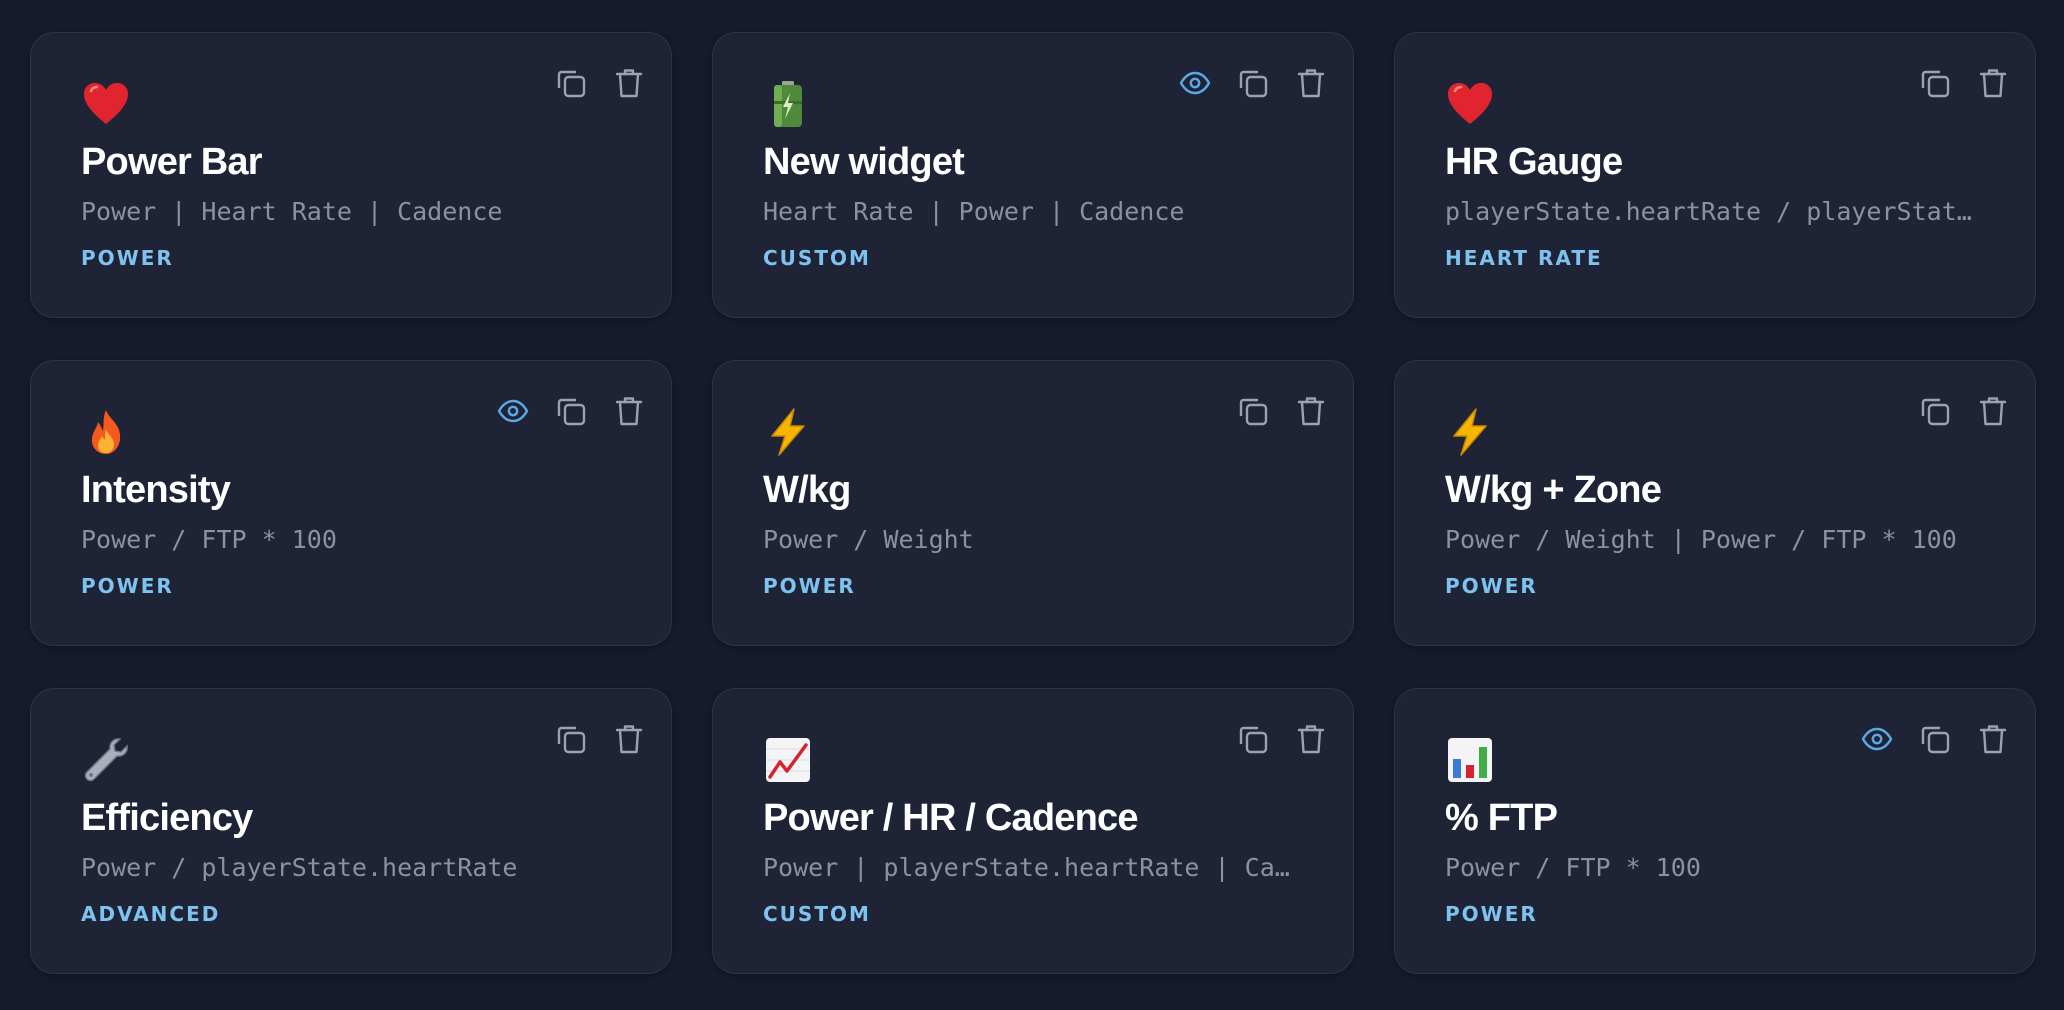  Describe the element at coordinates (1470, 760) in the screenshot. I see `bar-chart-icon` at that location.